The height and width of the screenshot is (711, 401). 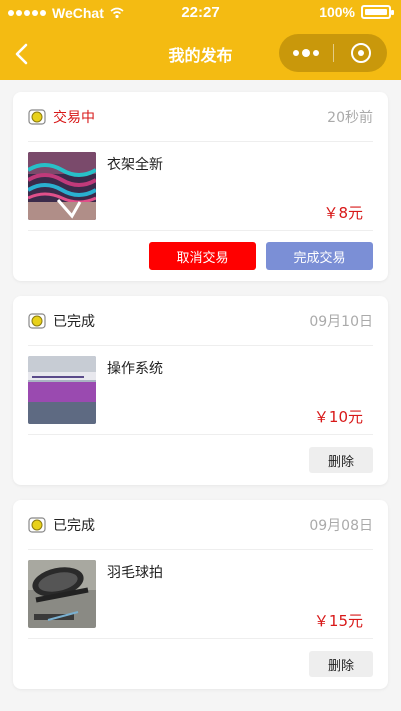 I want to click on item-price: ￥15元, so click(x=338, y=621).